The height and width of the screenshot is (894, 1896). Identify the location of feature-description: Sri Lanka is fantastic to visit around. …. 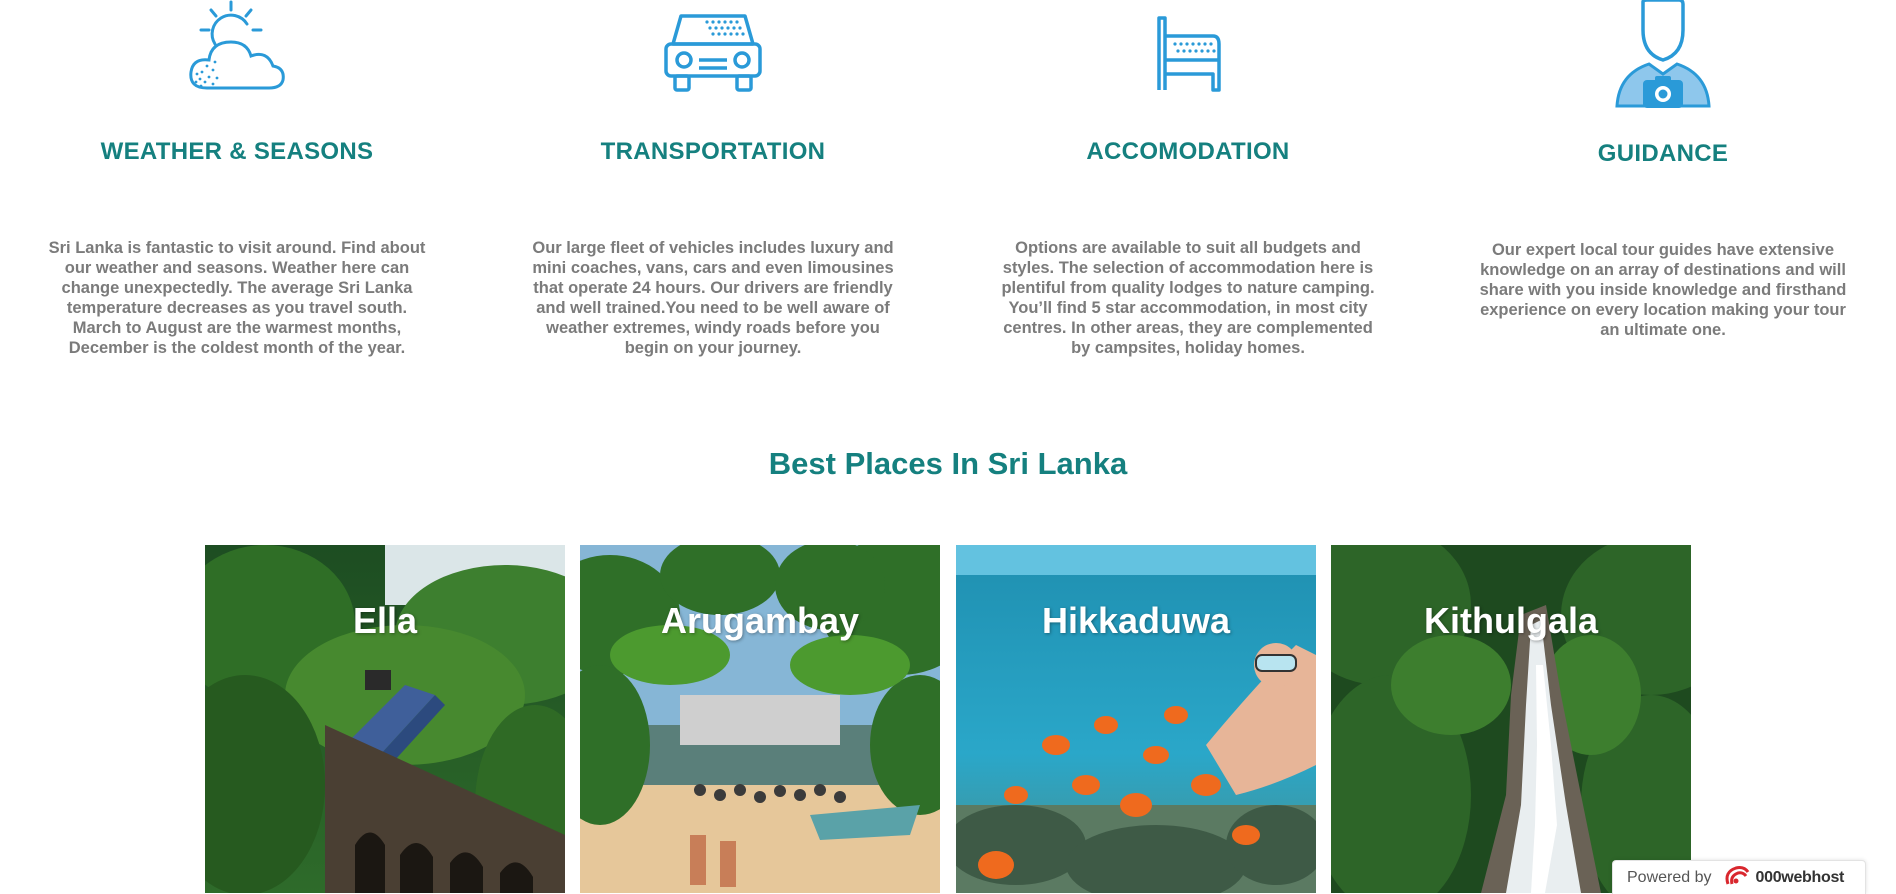
(237, 298).